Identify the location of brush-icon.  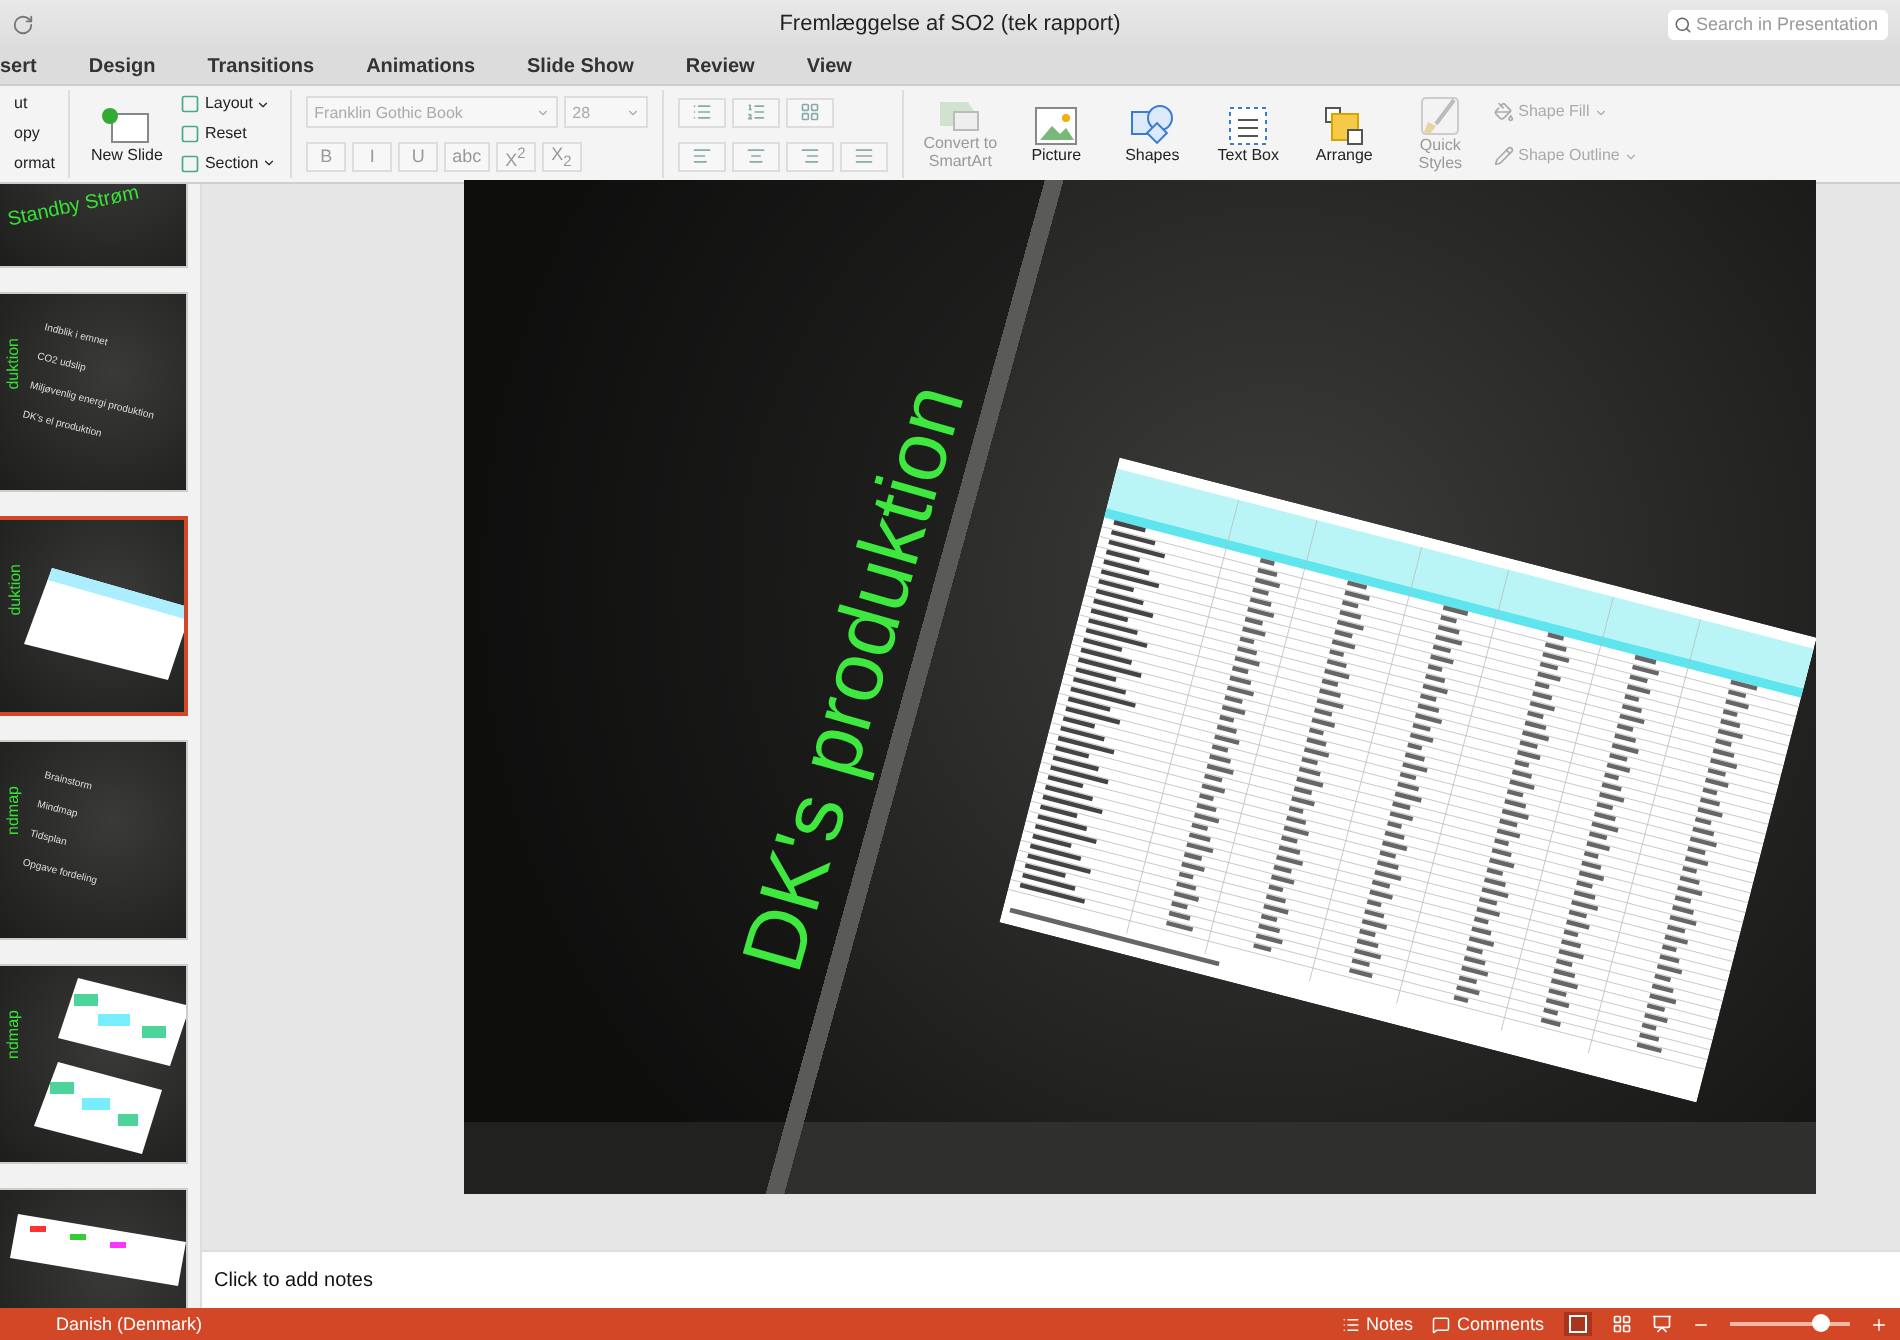
(1440, 116).